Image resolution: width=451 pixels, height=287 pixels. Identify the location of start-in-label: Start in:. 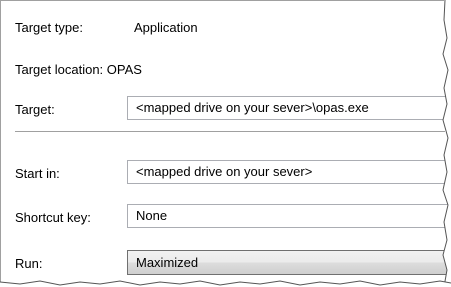
(37, 173).